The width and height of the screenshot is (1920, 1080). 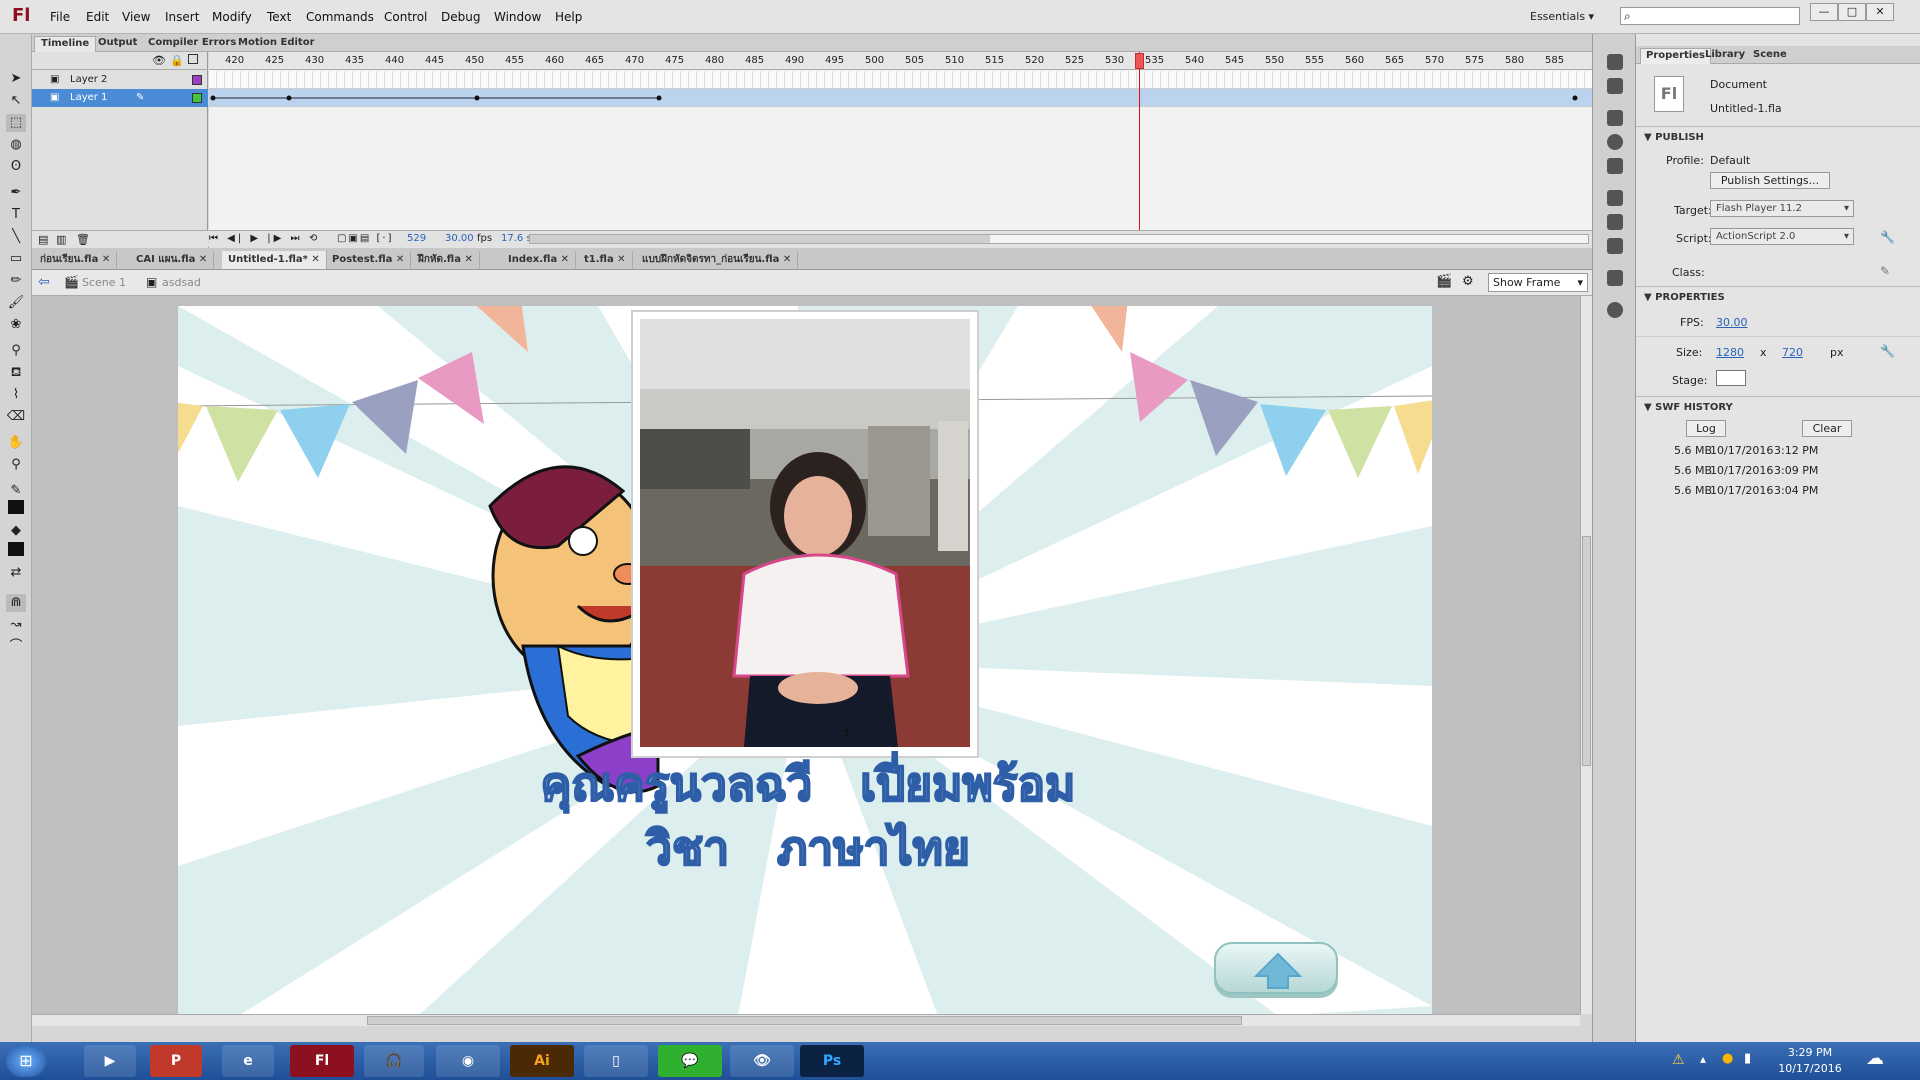 What do you see at coordinates (192, 44) in the screenshot?
I see `tab-compiler-errors: Compiler Errors` at bounding box center [192, 44].